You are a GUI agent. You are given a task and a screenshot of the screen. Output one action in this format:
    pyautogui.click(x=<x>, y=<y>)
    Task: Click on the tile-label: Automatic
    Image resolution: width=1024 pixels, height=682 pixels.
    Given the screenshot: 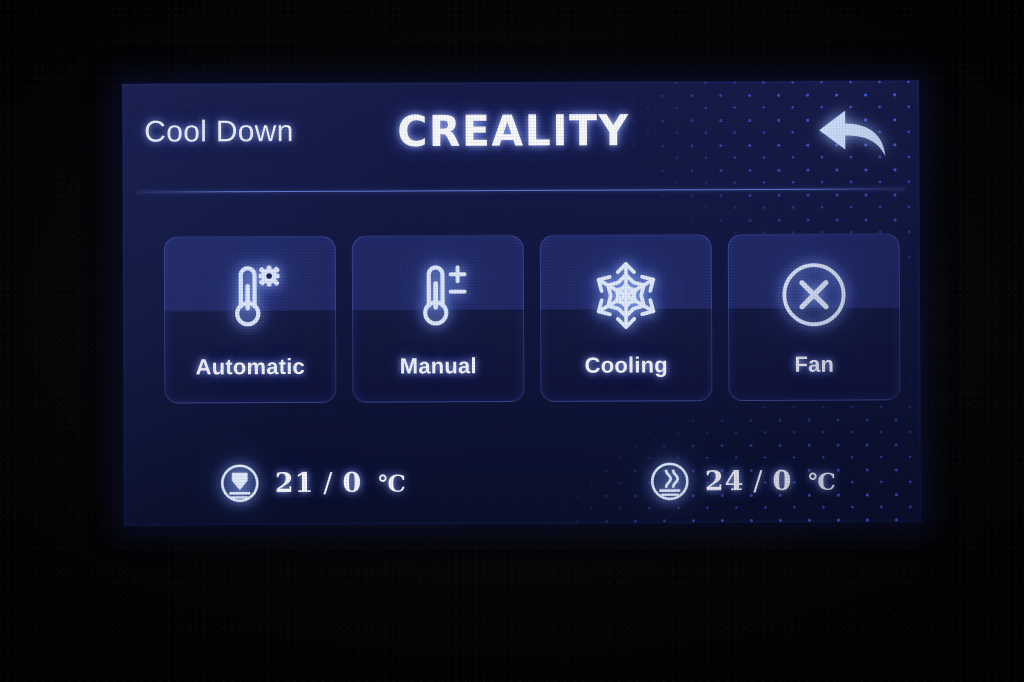 What is the action you would take?
    pyautogui.click(x=250, y=366)
    